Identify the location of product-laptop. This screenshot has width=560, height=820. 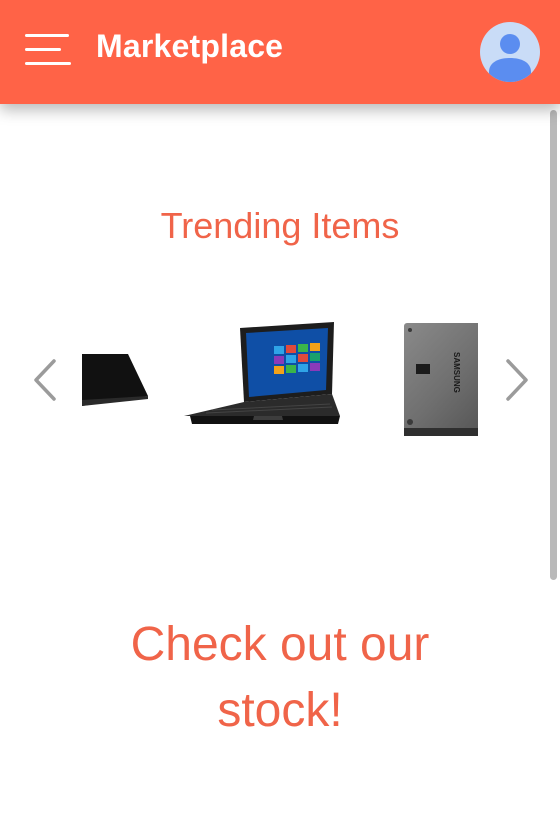
(262, 382).